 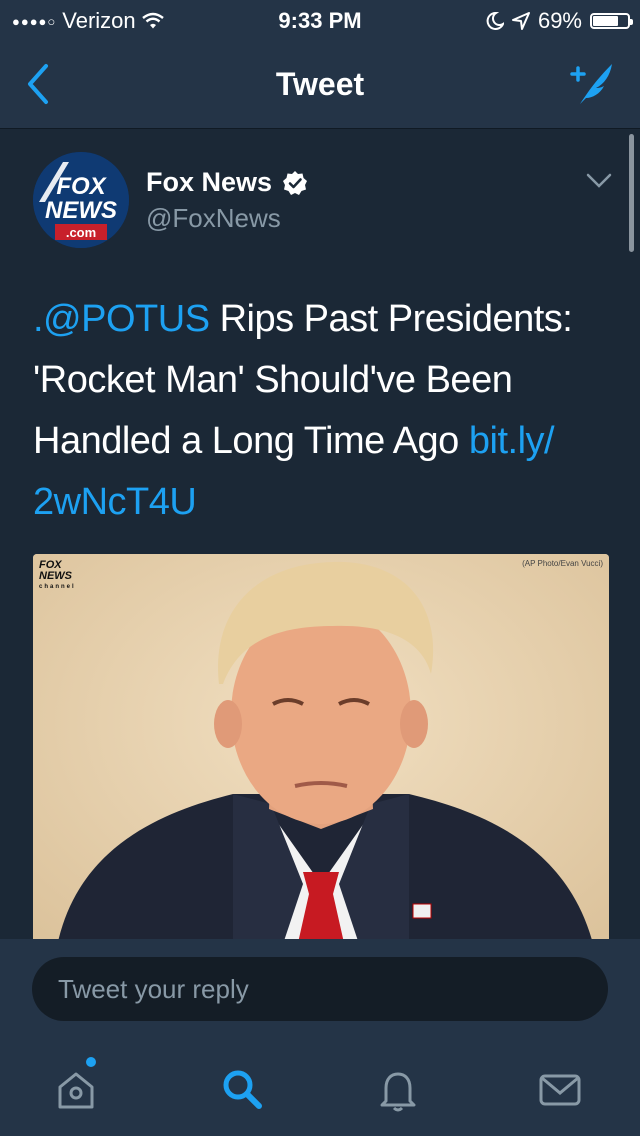 I want to click on author-handle: @FoxNews, so click(x=213, y=218).